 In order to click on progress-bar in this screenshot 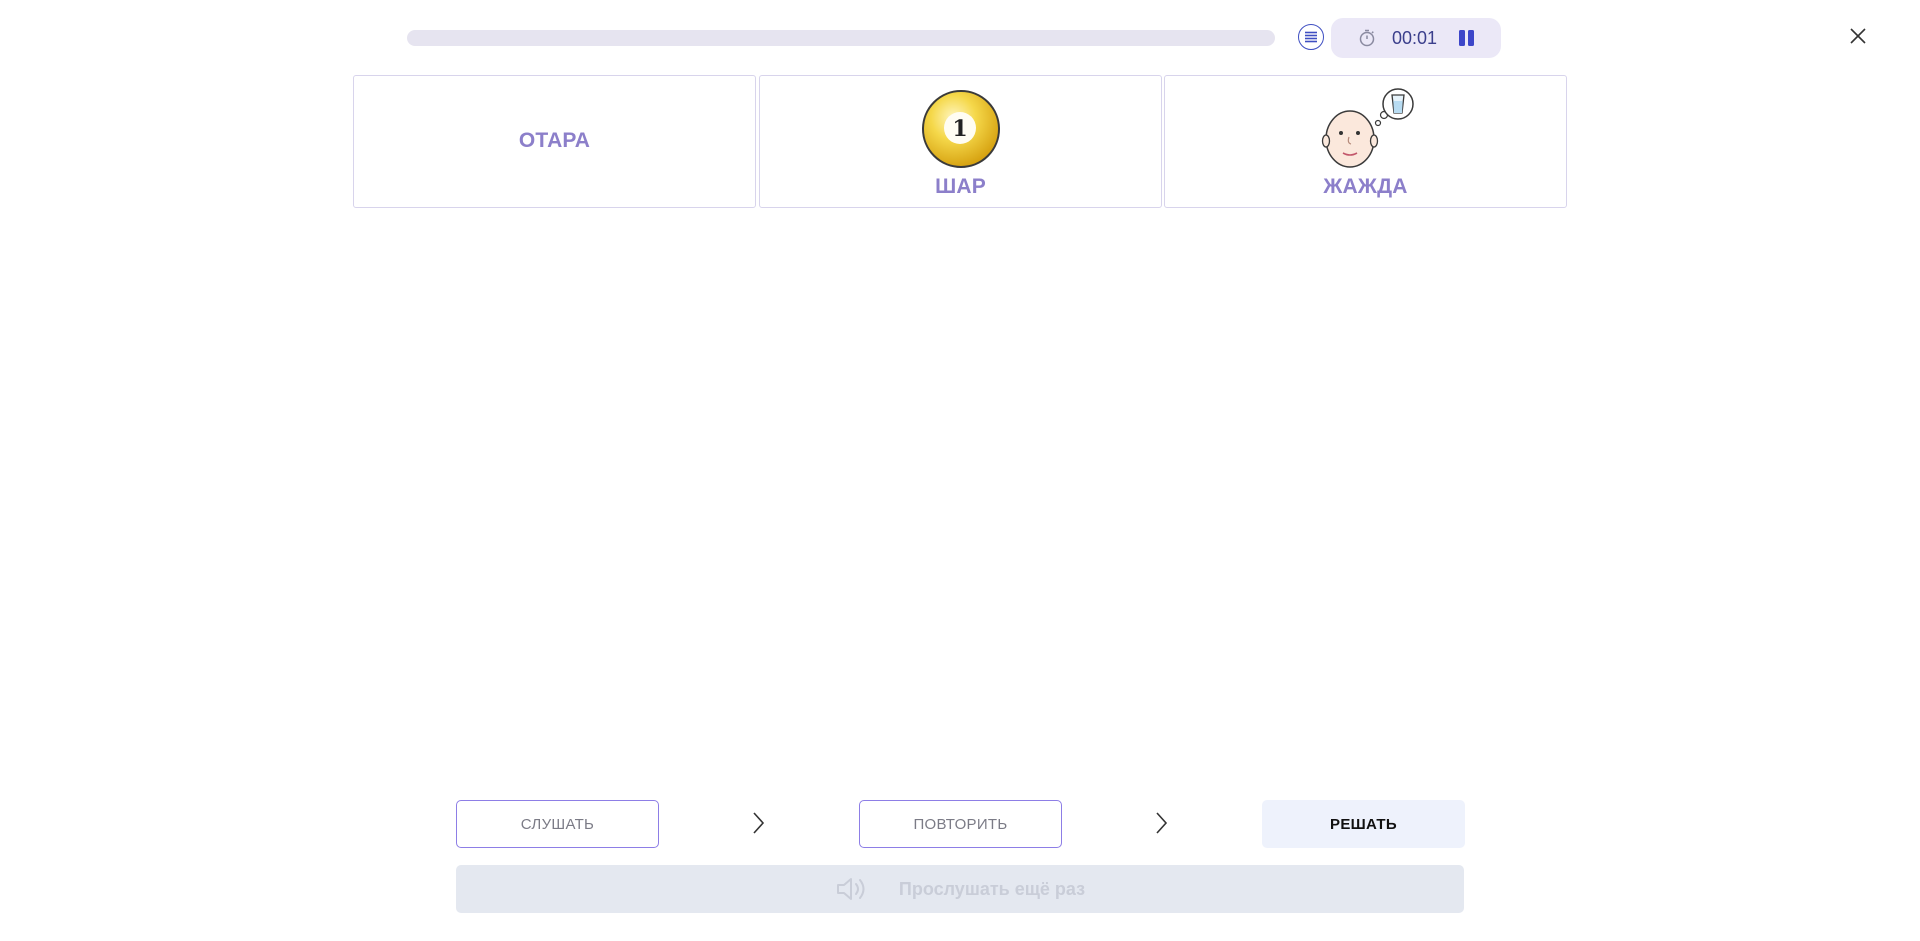, I will do `click(841, 38)`.